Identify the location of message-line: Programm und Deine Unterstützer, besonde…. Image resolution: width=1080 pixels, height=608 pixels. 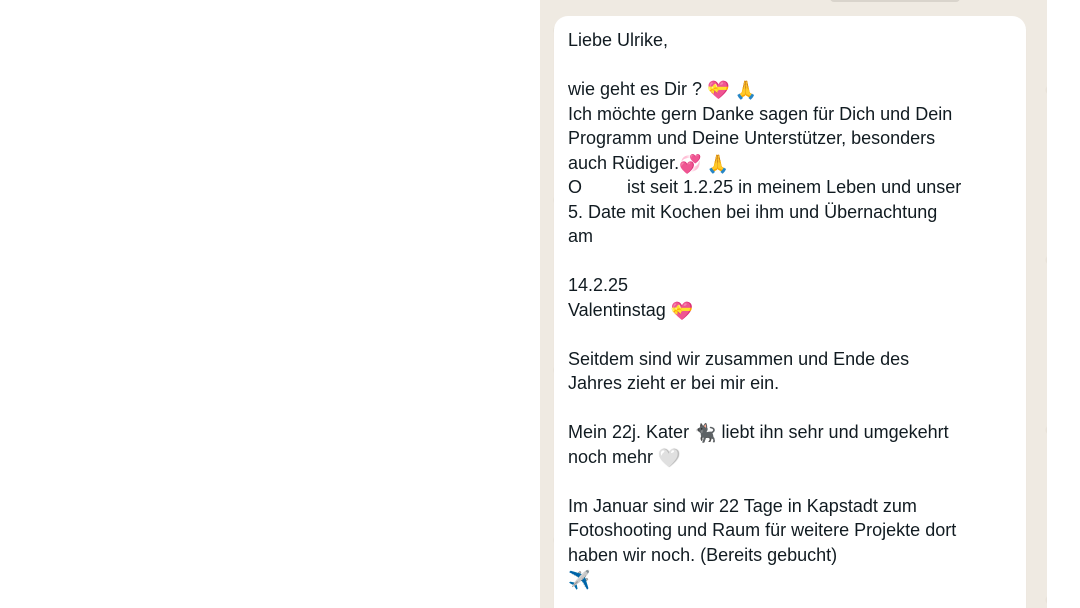
(752, 138).